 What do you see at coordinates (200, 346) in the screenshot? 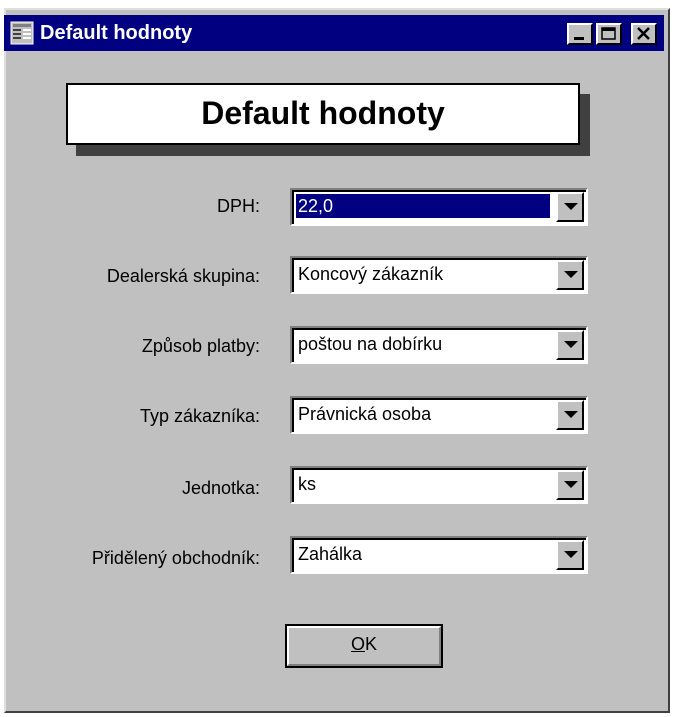
I see `label-payment-method: Způsob platby:` at bounding box center [200, 346].